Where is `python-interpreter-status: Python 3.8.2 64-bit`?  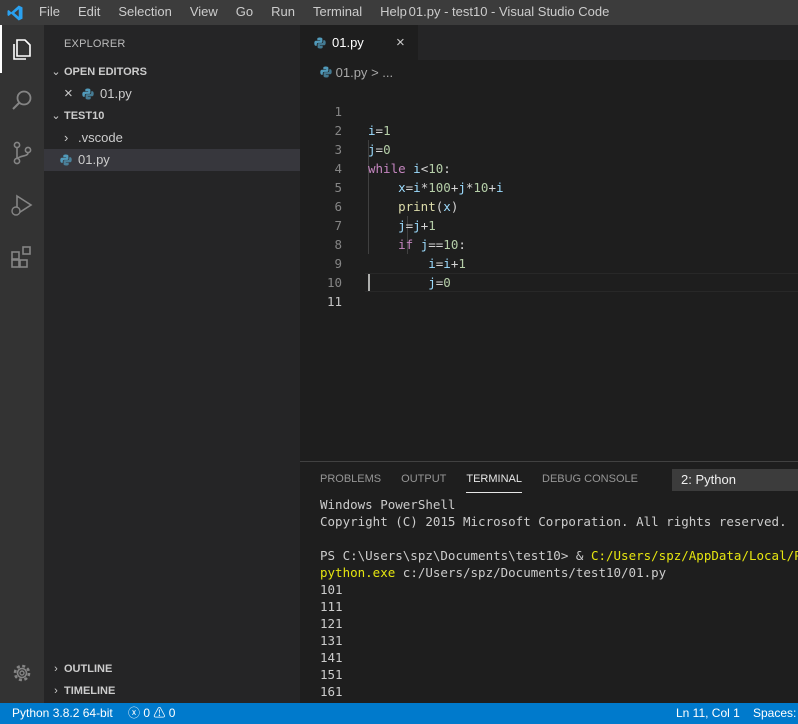 python-interpreter-status: Python 3.8.2 64-bit is located at coordinates (62, 713).